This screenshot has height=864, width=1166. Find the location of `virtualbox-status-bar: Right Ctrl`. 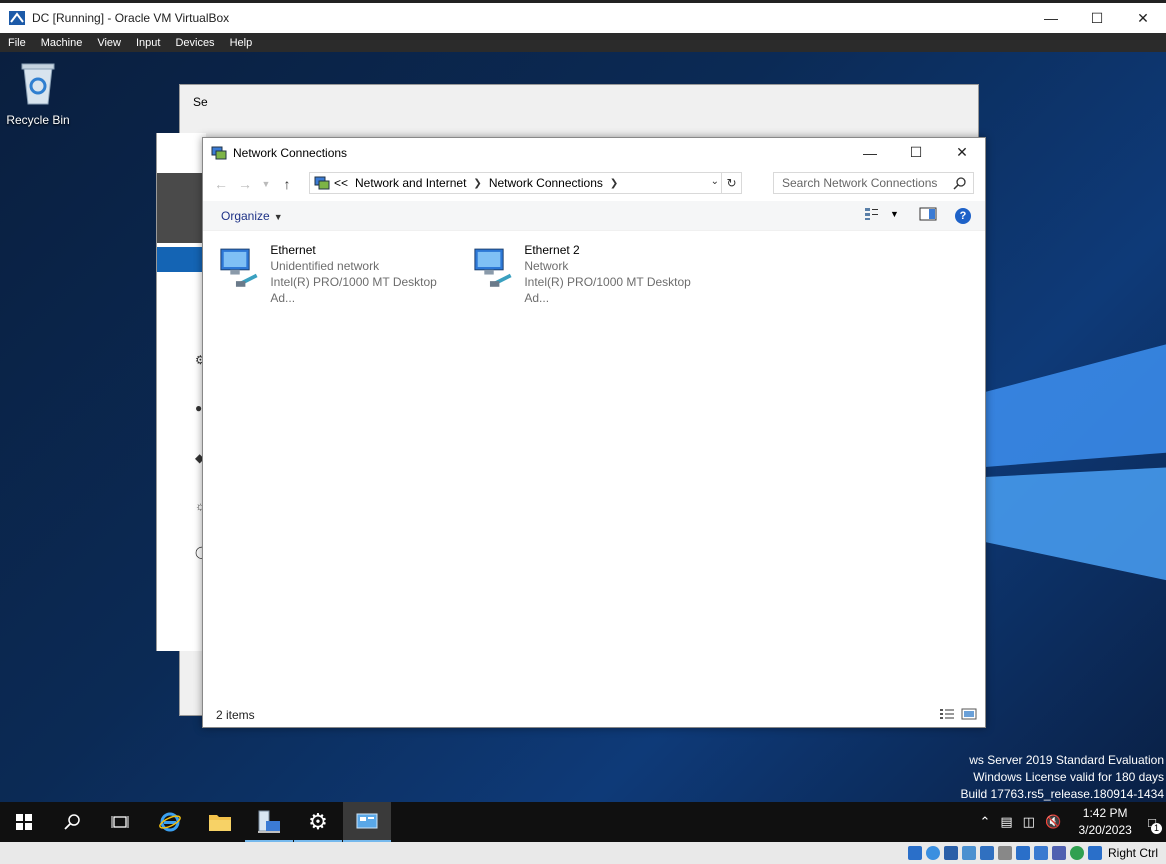

virtualbox-status-bar: Right Ctrl is located at coordinates (583, 853).